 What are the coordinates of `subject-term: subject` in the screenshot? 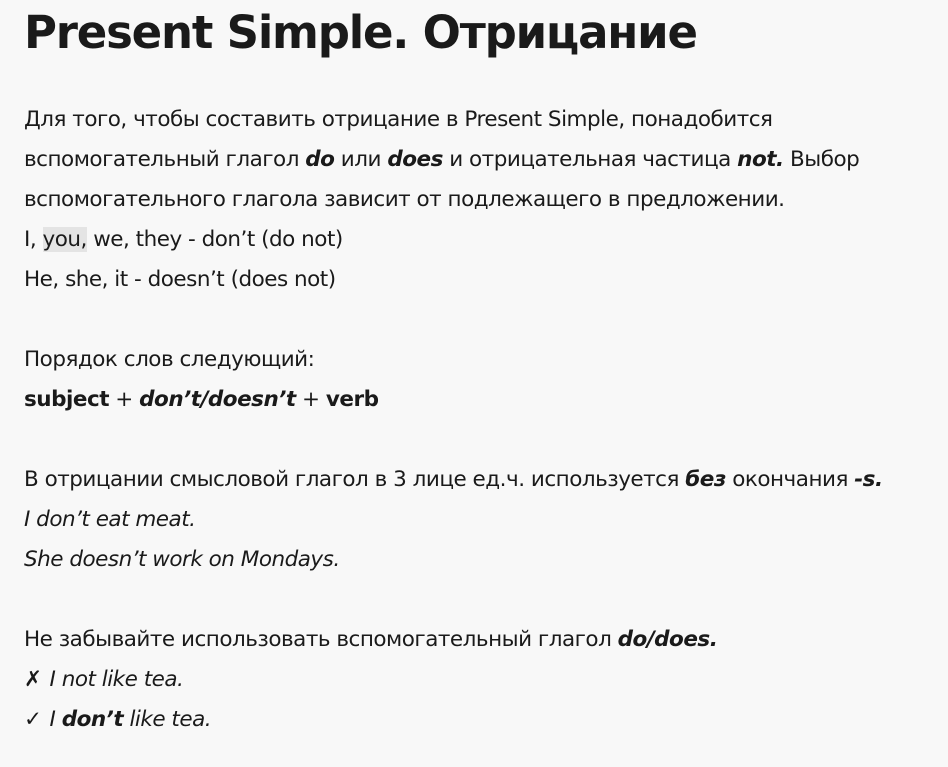 It's located at (66, 399).